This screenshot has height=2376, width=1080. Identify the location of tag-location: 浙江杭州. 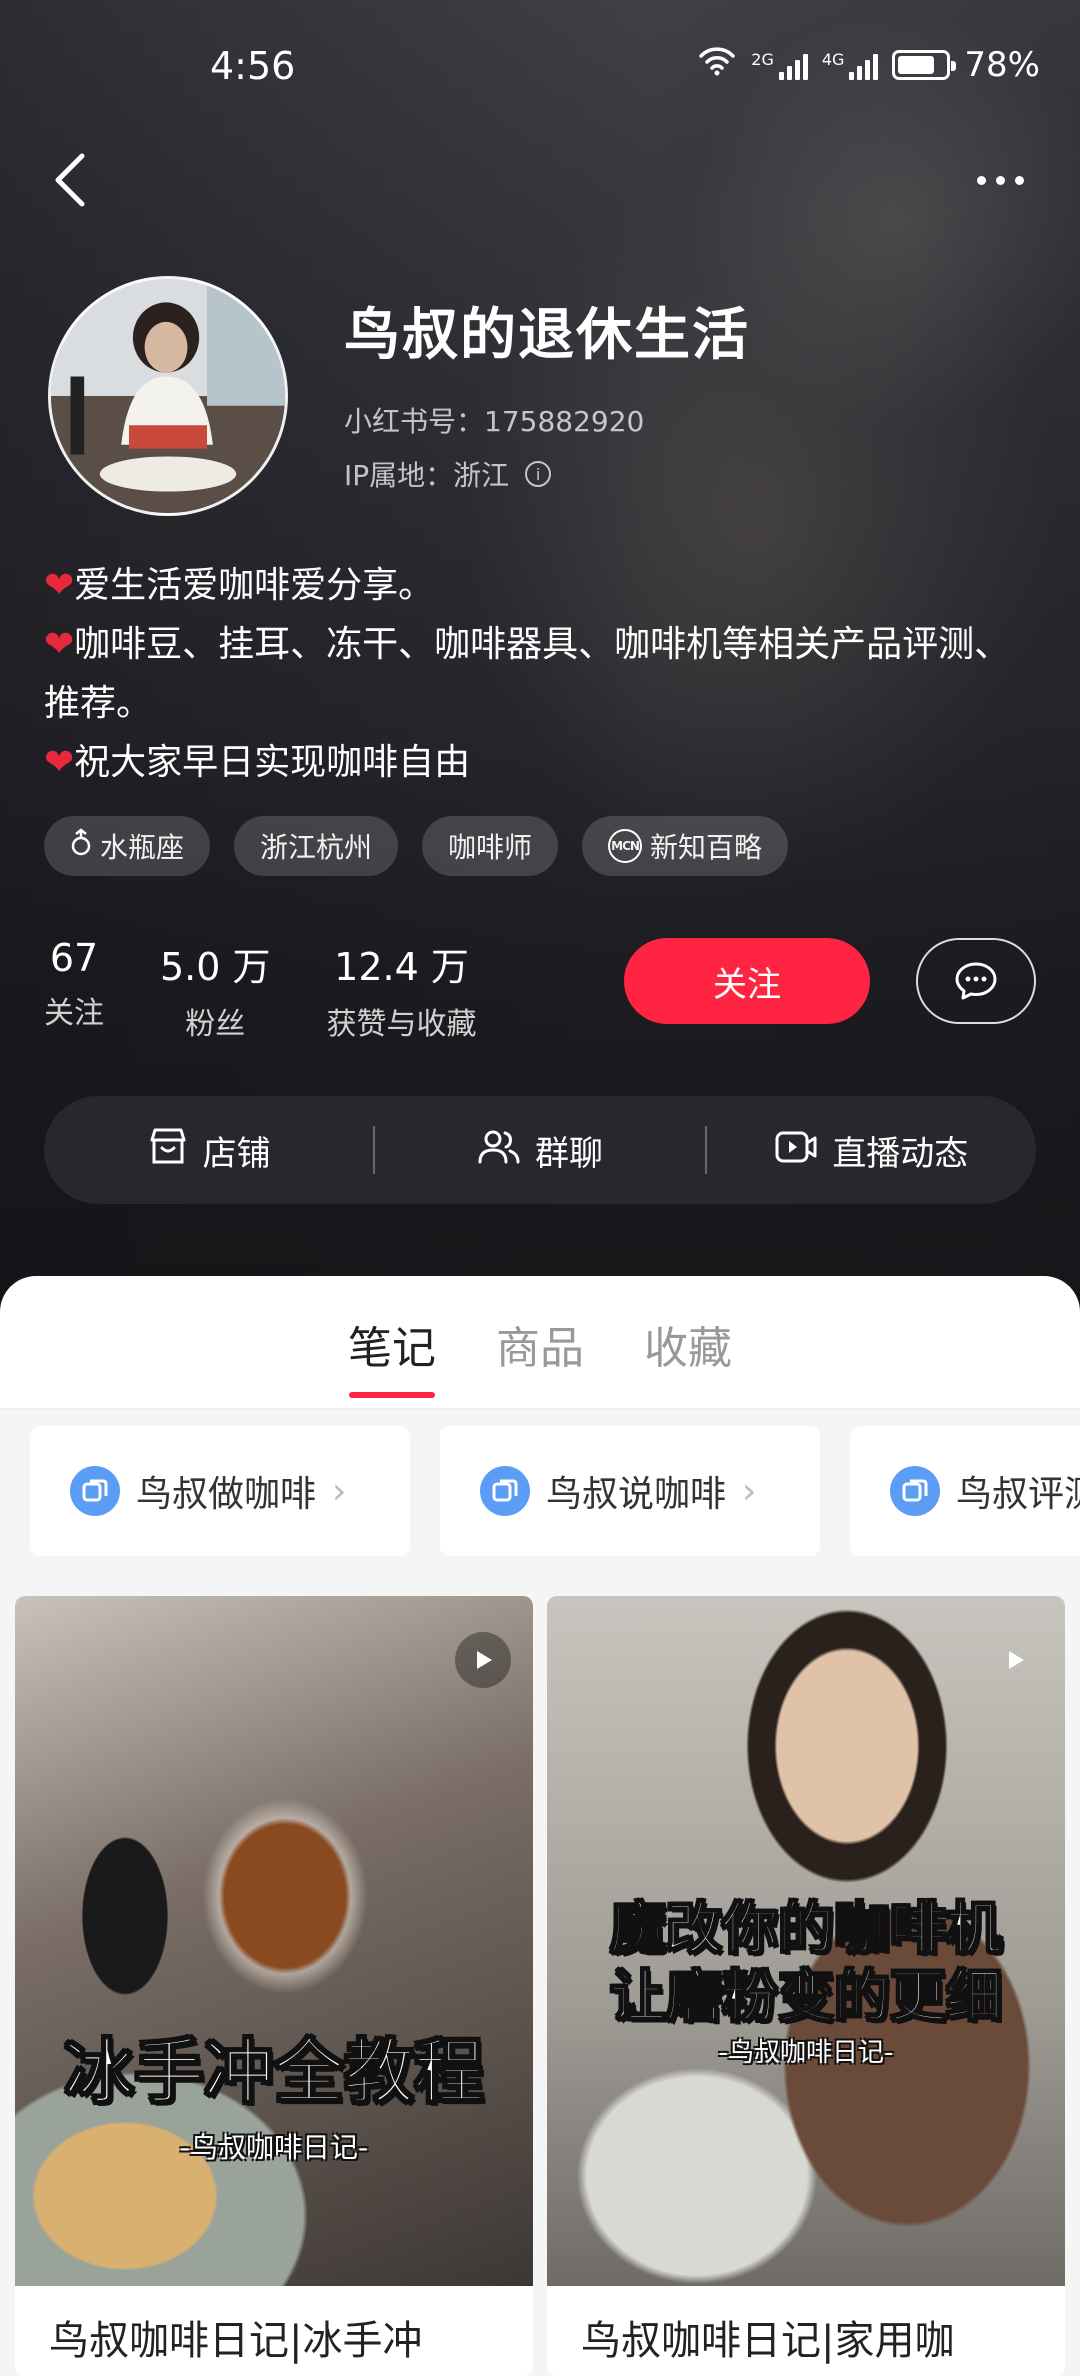
(316, 846).